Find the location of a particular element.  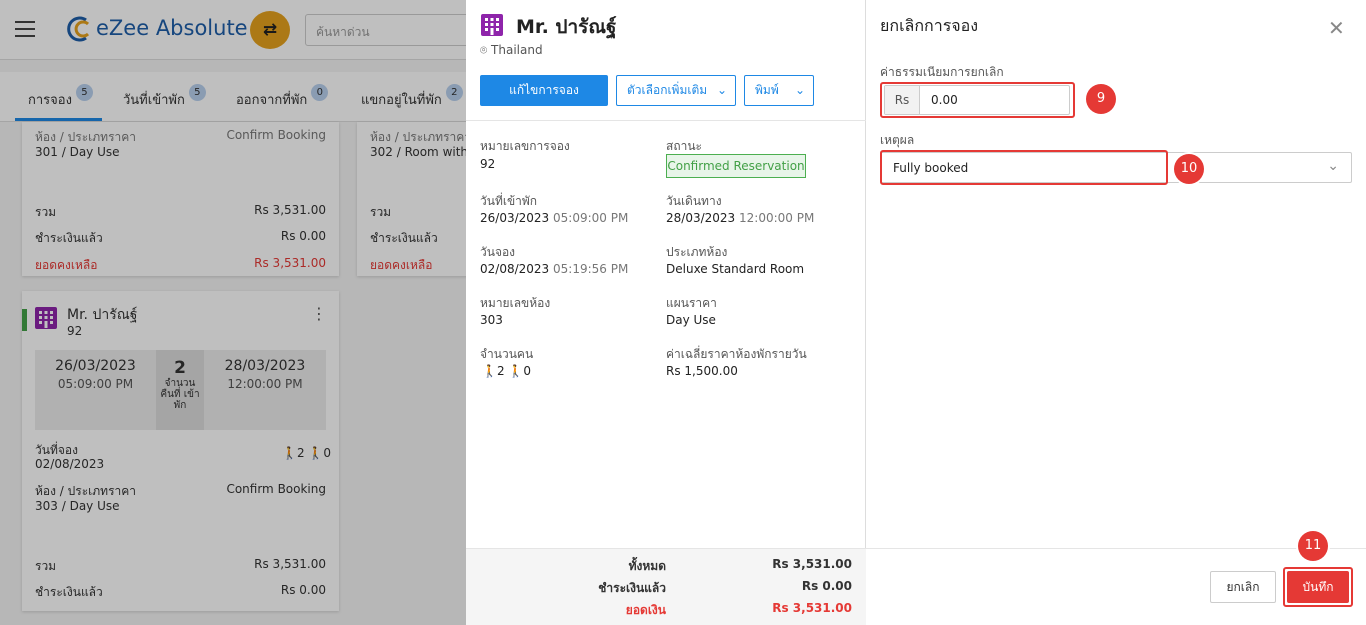

more-options-label: ตัวเลือกเพิ่มเติม is located at coordinates (667, 90).